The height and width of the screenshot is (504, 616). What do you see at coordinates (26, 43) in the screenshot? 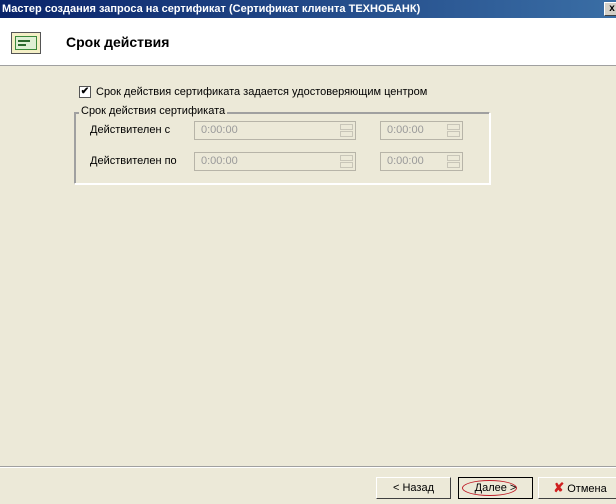
I see `certificate-icon` at bounding box center [26, 43].